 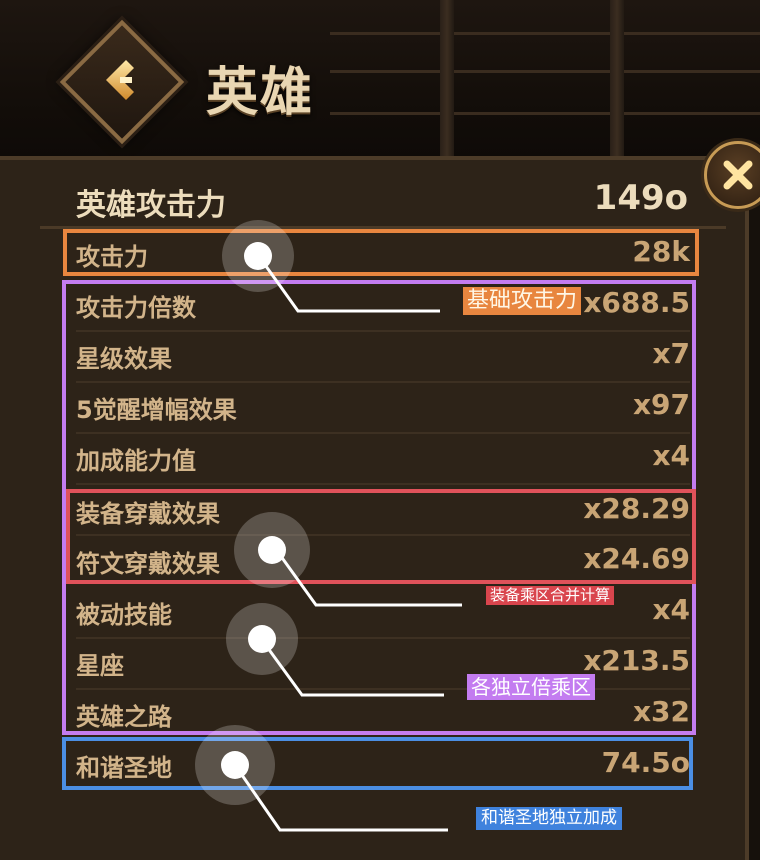 I want to click on annotation-harmony-sanctuary: 和谐圣地独立加成, so click(x=549, y=818).